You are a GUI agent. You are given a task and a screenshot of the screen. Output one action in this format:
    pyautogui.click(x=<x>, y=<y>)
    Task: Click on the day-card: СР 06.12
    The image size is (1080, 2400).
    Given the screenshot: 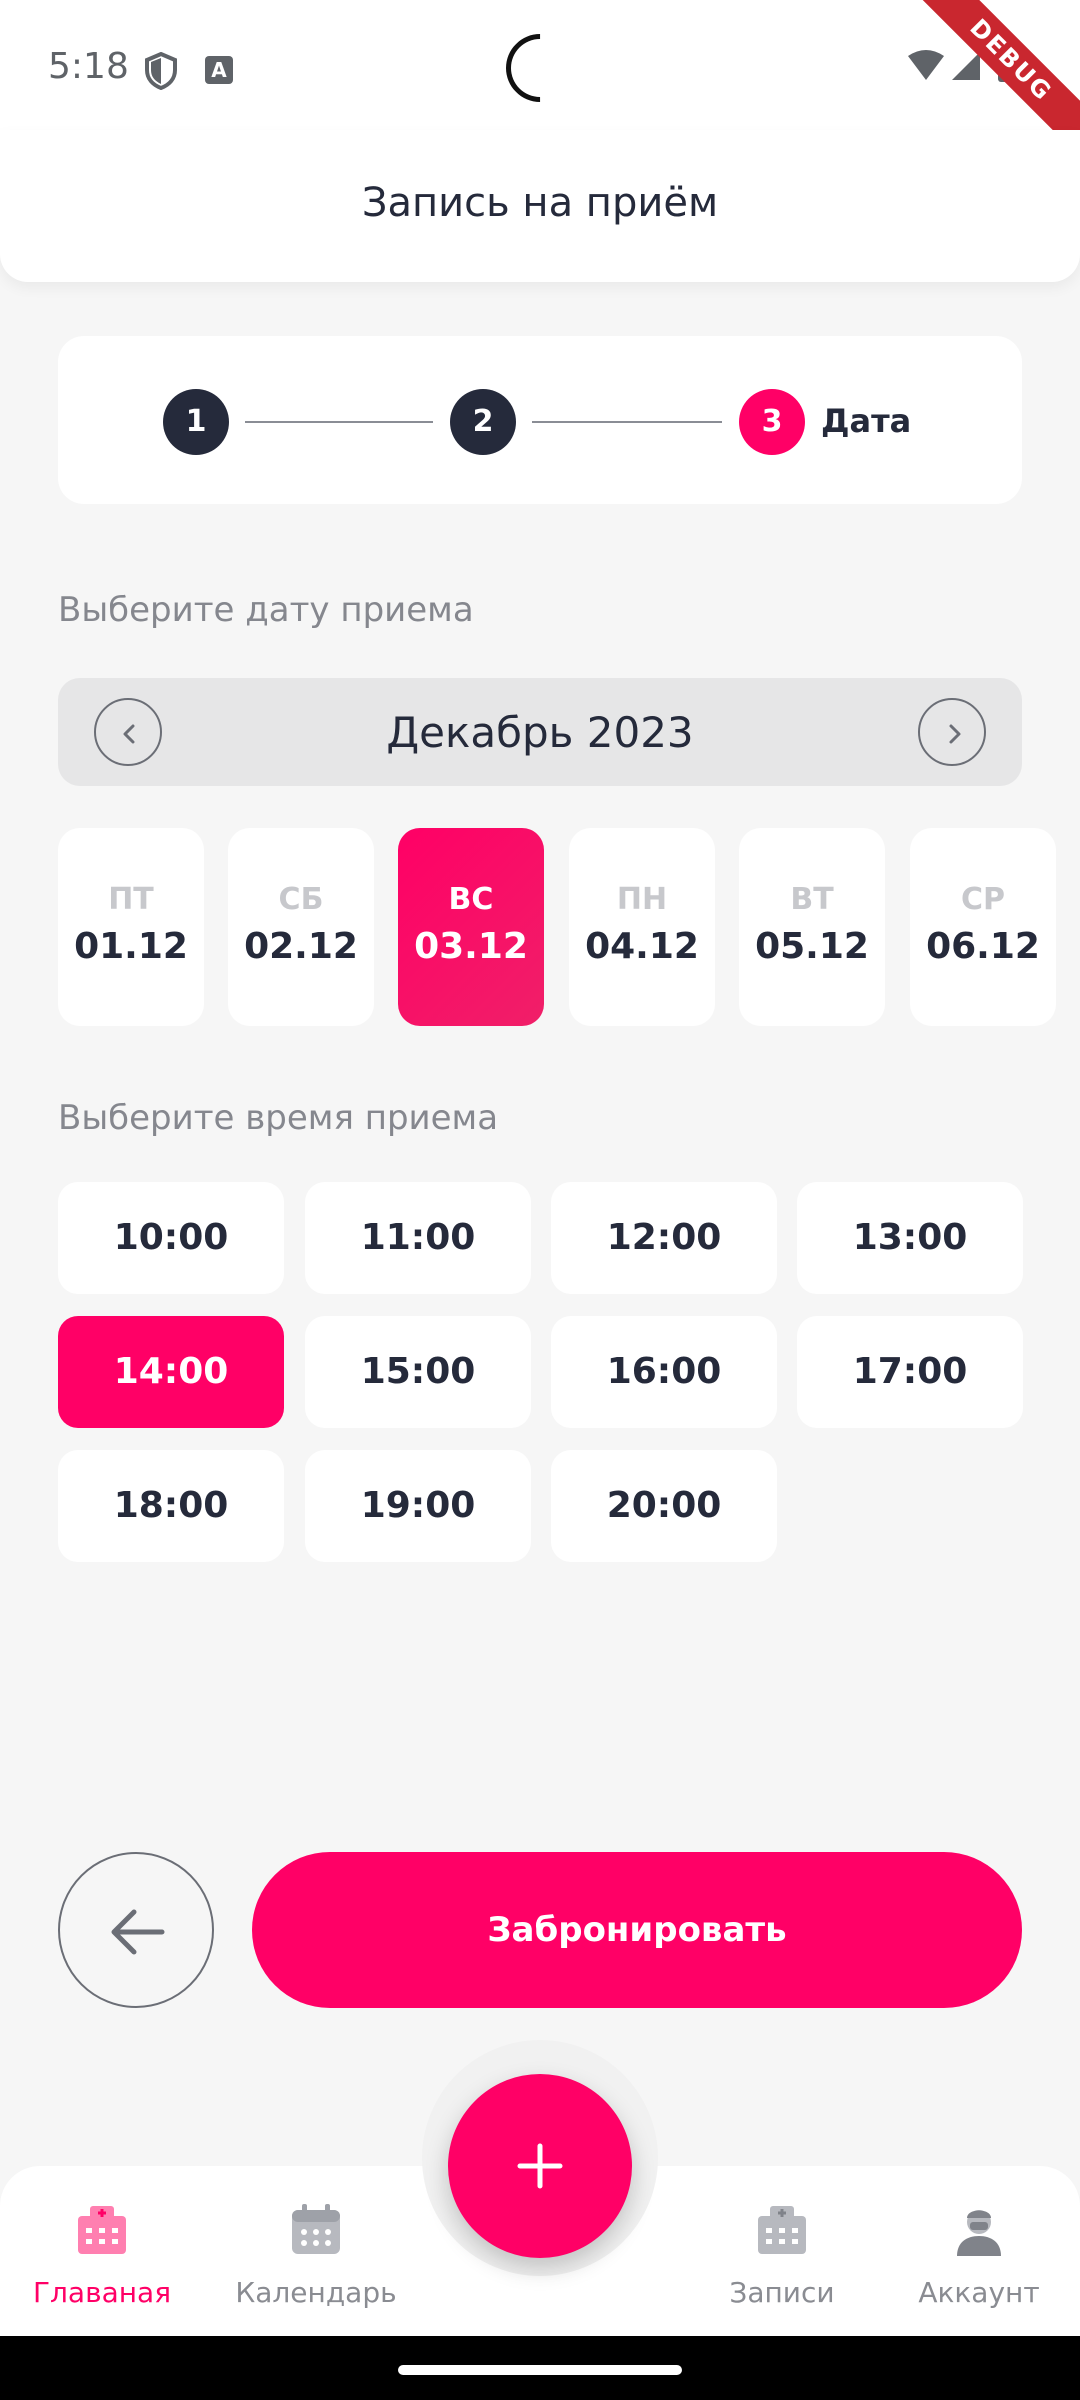 What is the action you would take?
    pyautogui.click(x=983, y=927)
    